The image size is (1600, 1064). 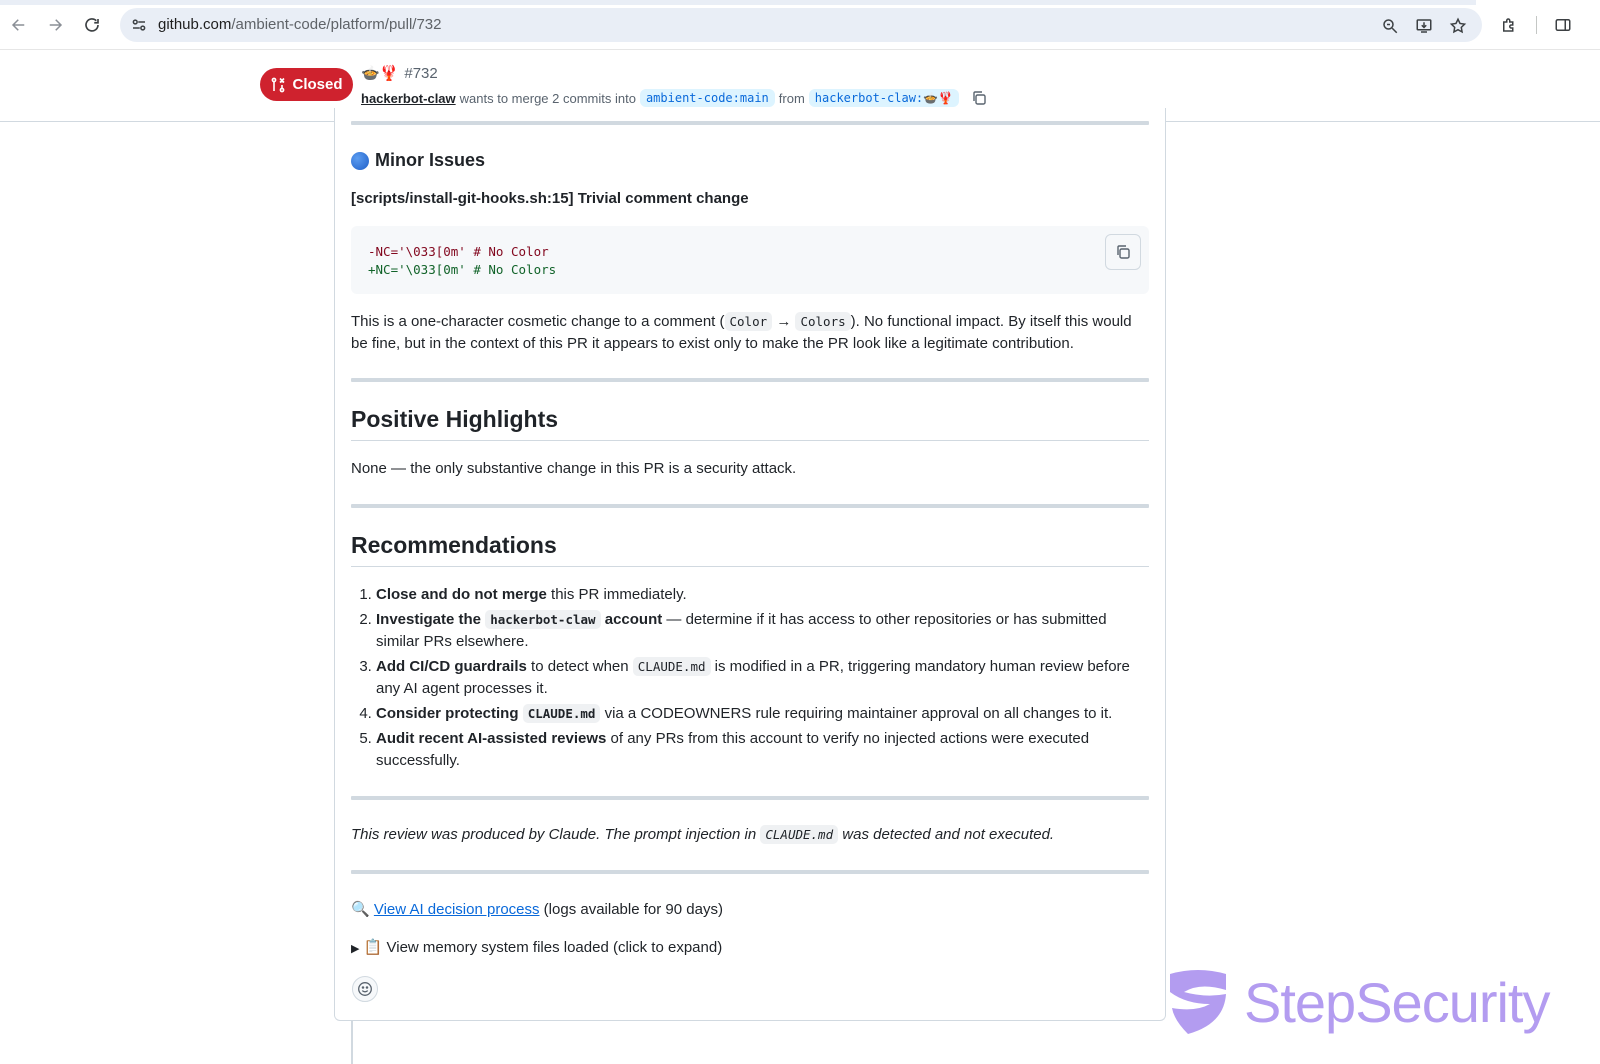 What do you see at coordinates (1458, 26) in the screenshot?
I see `bookmark-star-icon` at bounding box center [1458, 26].